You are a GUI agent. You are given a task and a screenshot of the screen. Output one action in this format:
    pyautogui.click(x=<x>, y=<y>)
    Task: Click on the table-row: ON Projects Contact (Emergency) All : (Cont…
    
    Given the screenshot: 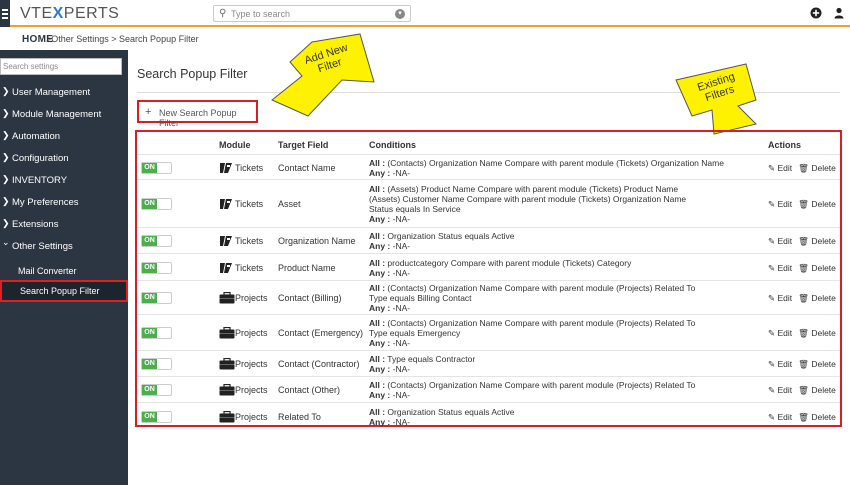 What is the action you would take?
    pyautogui.click(x=488, y=332)
    